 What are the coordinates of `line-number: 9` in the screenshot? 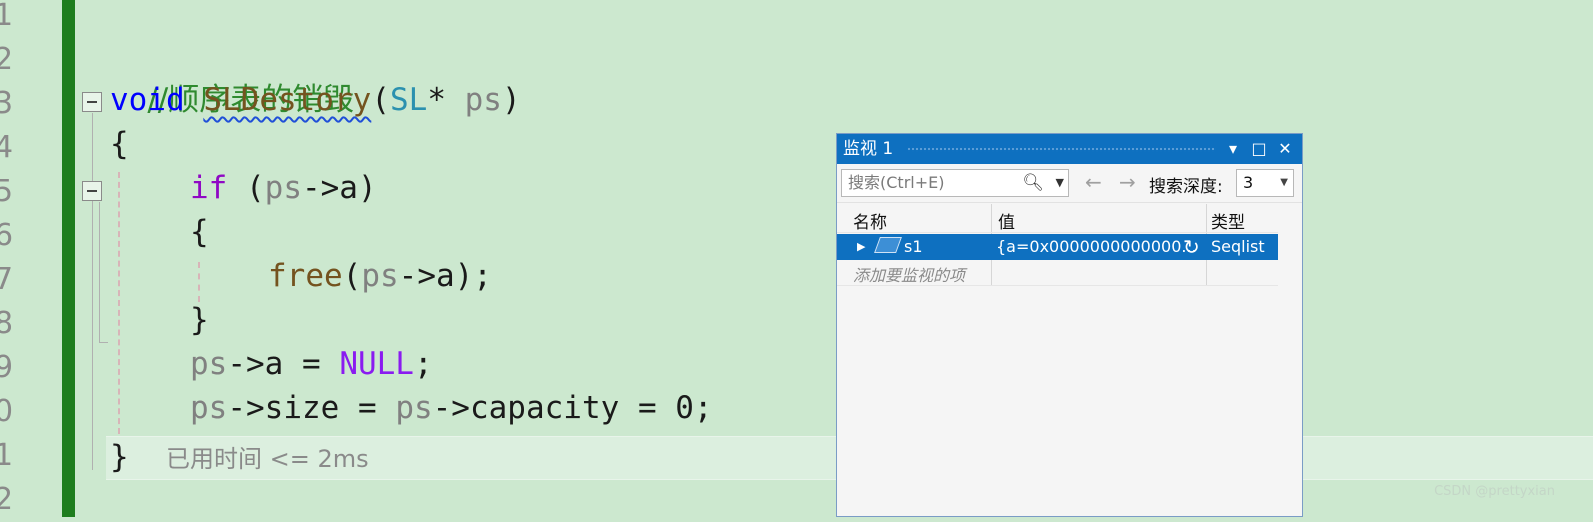 It's located at (7, 367).